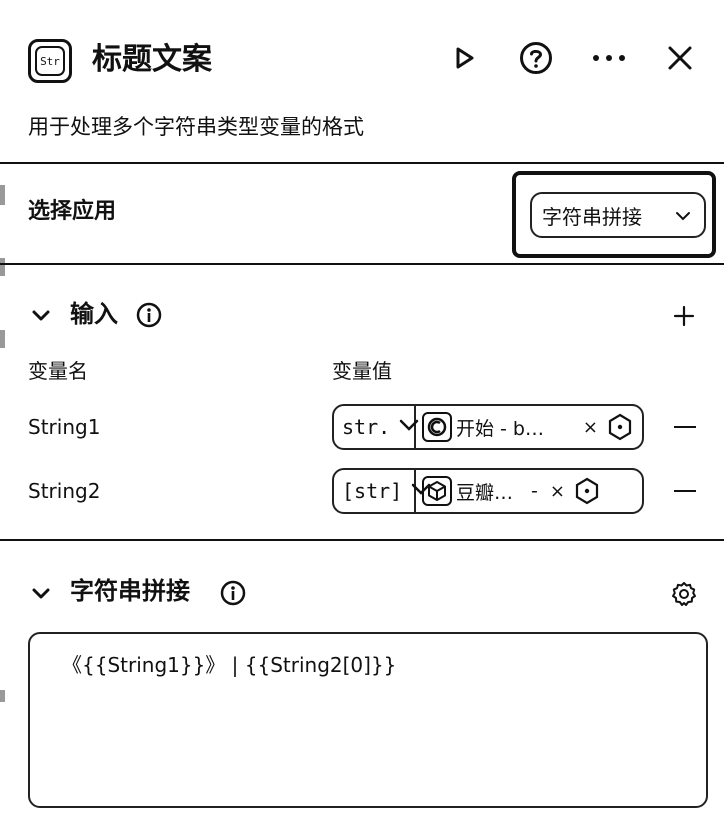  Describe the element at coordinates (529, 491) in the screenshot. I see `variable-reference: 豆瓣… - ×` at that location.